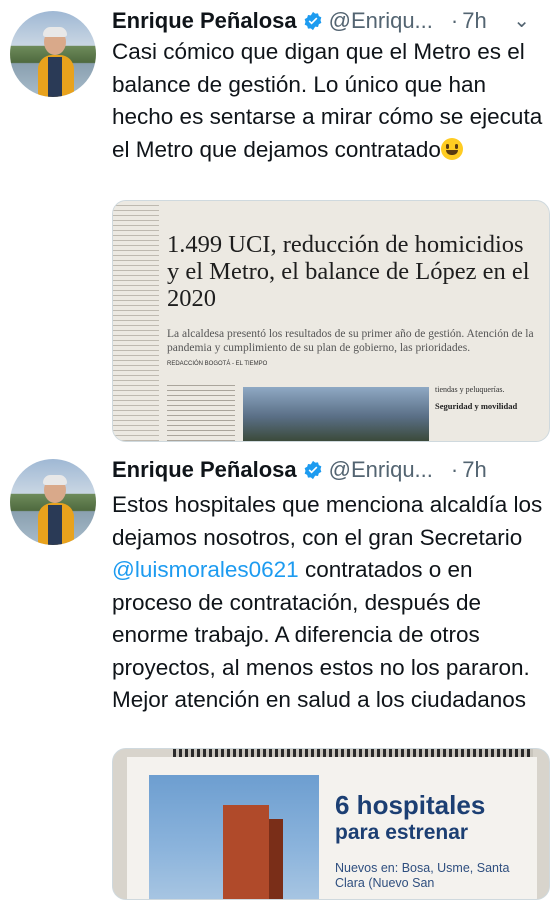 The width and height of the screenshot is (560, 900). I want to click on newspaper-side-column, so click(136, 321).